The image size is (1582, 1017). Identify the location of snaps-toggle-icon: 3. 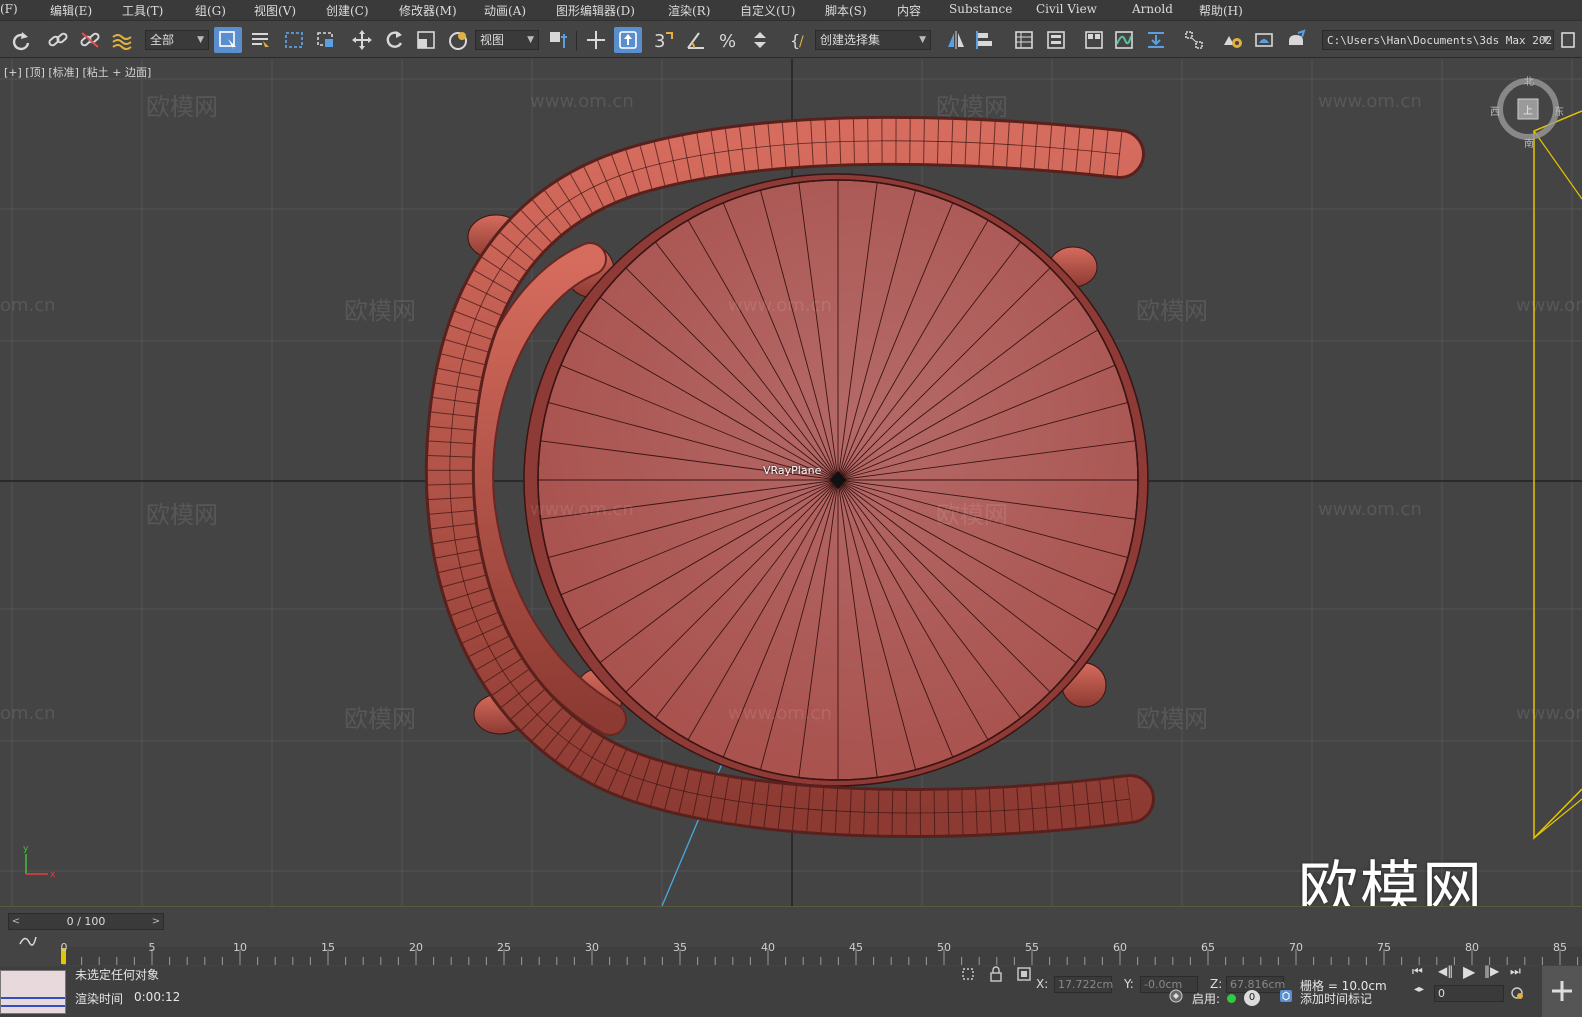
(664, 40).